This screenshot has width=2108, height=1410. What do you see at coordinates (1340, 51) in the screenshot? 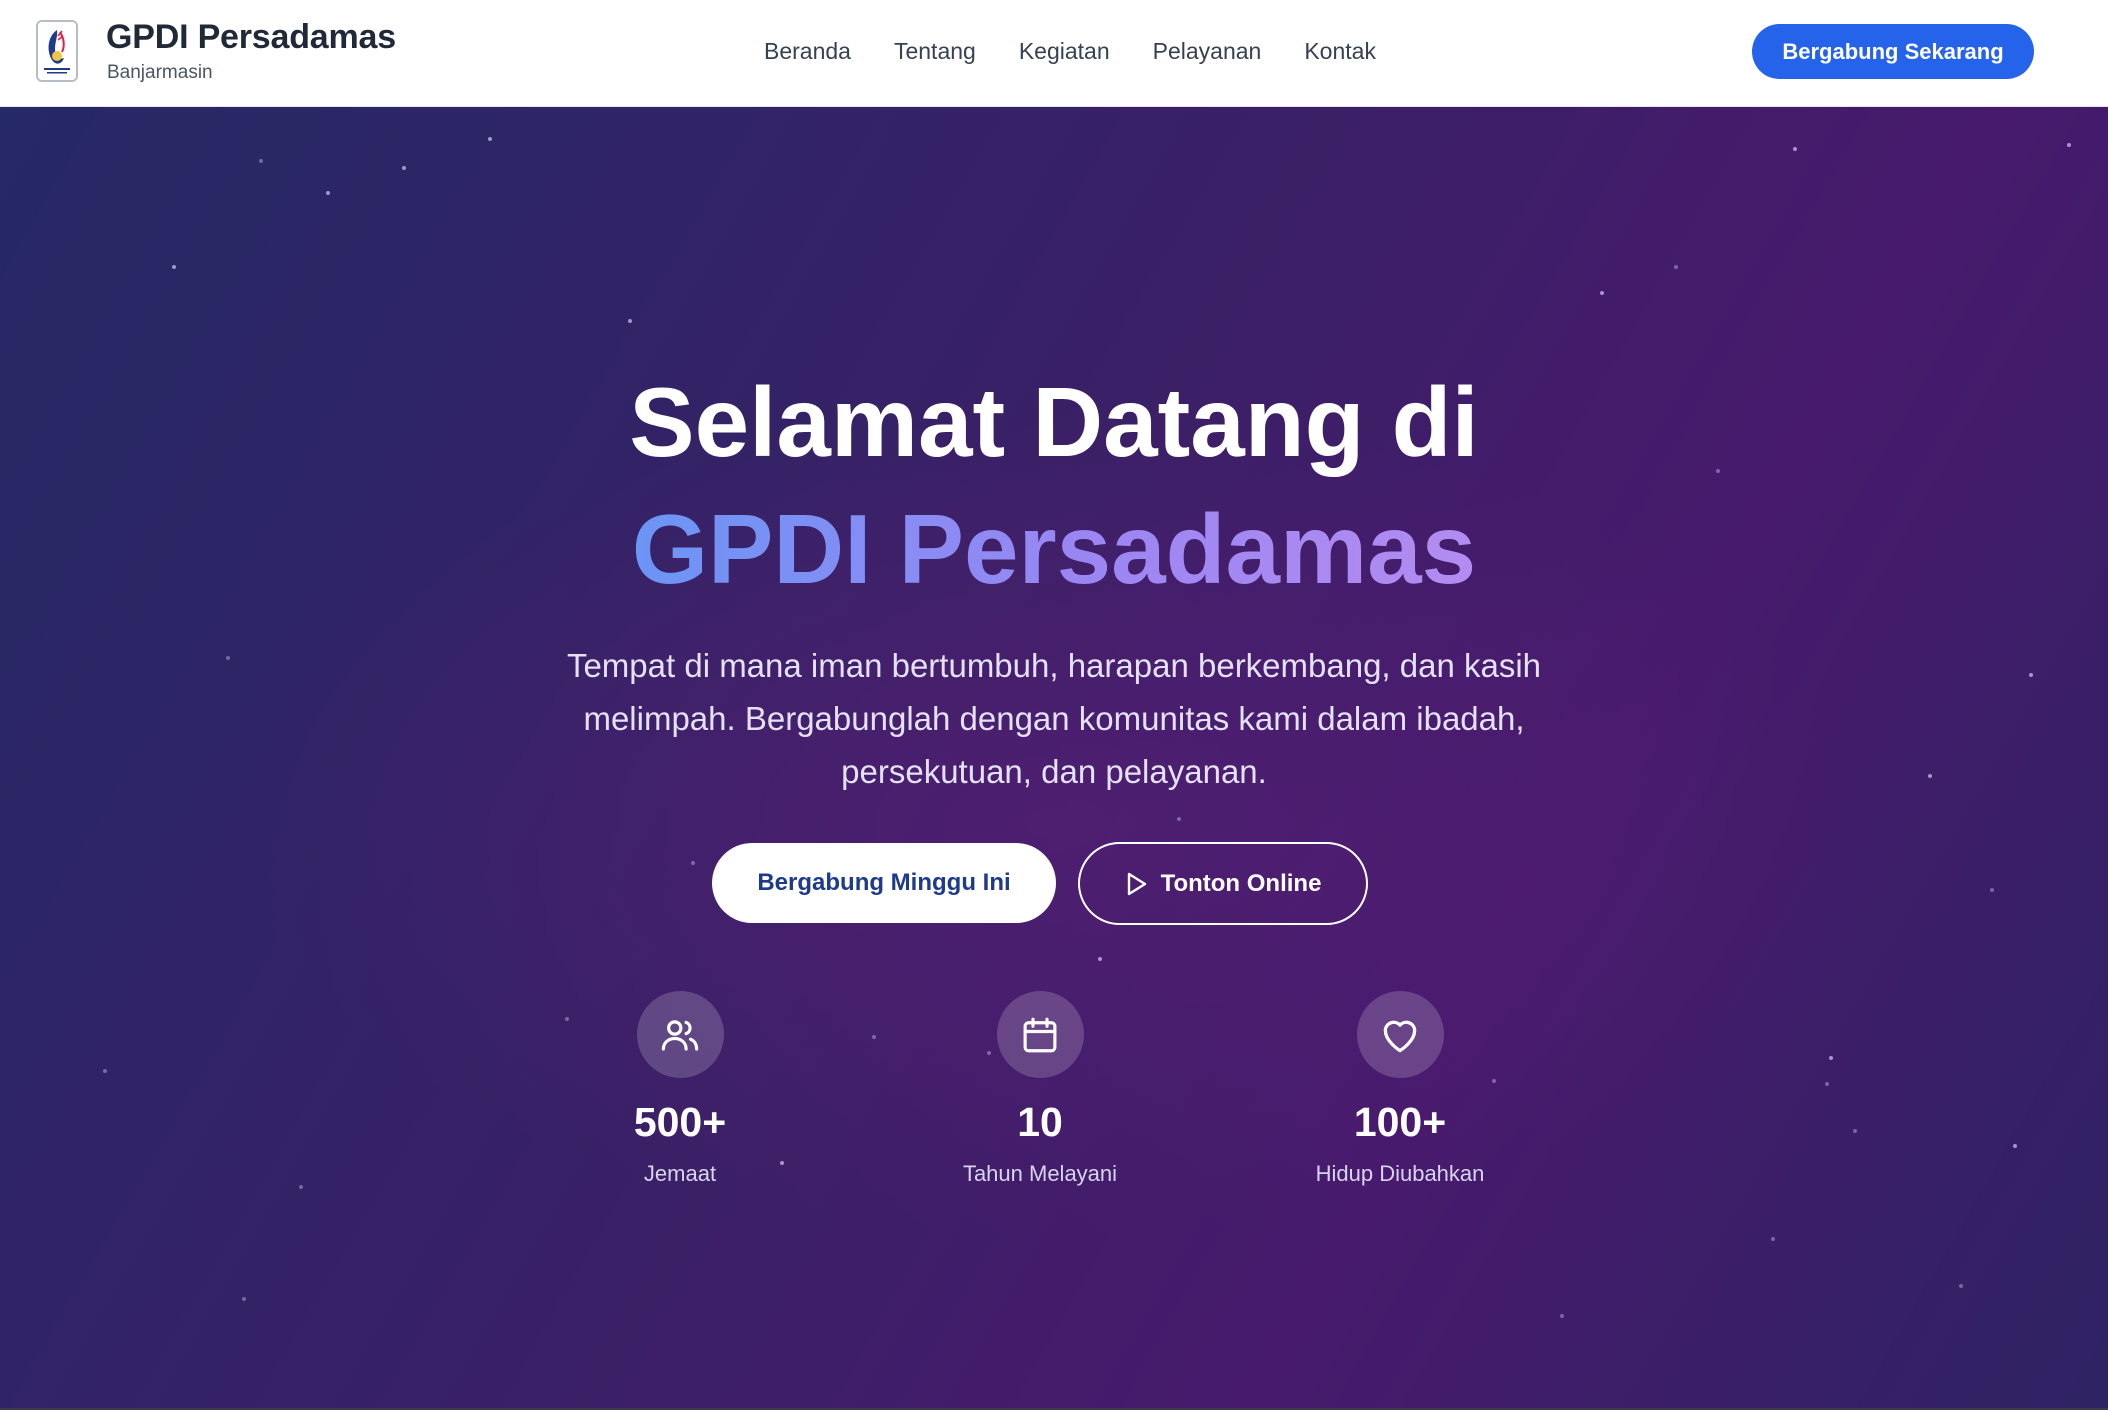
I see `nav-item-kontak: Kontak` at bounding box center [1340, 51].